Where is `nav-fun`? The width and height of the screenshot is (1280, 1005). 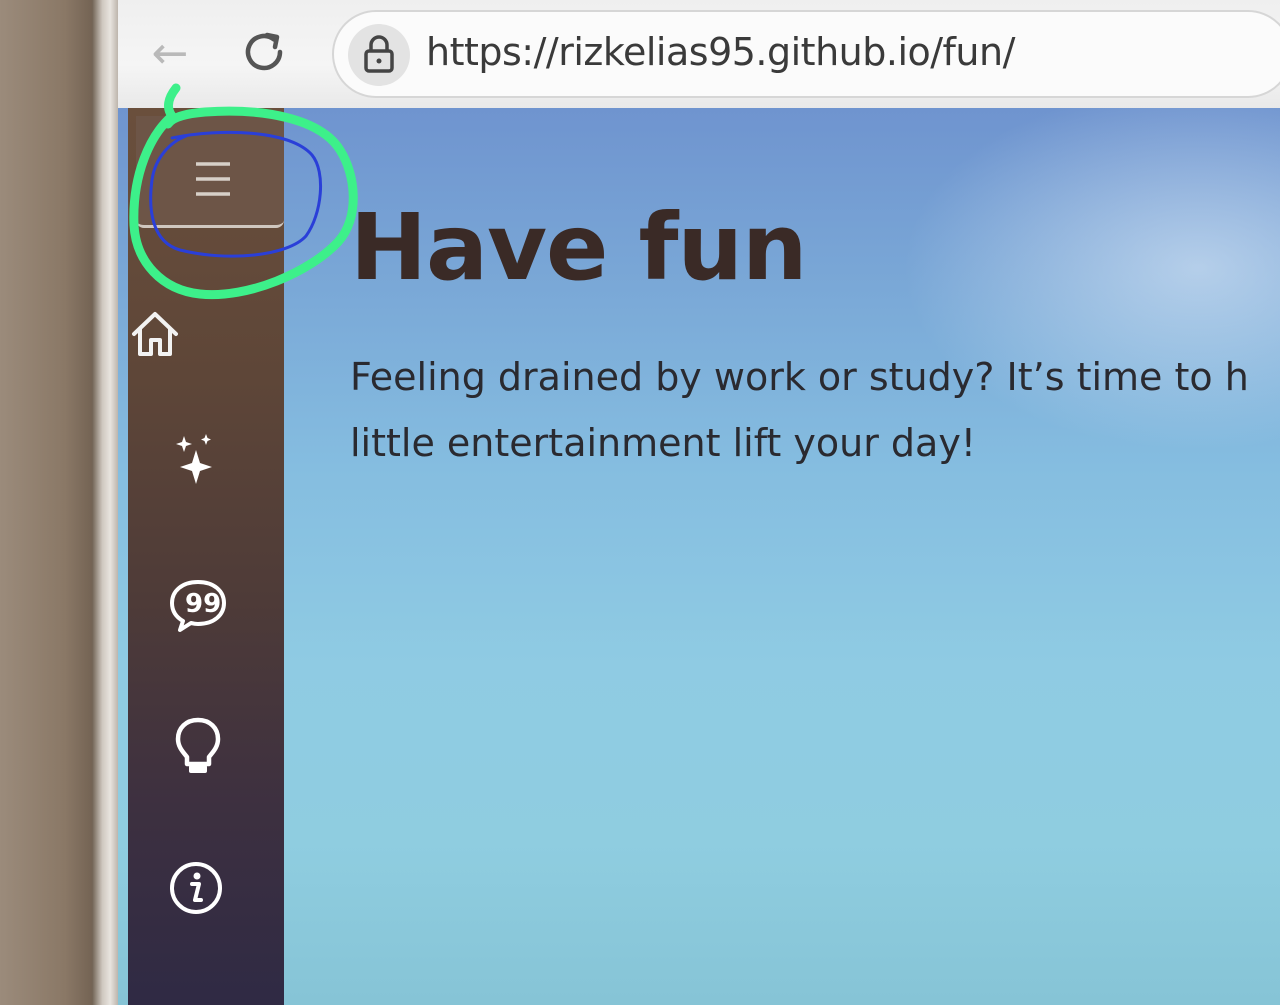 nav-fun is located at coordinates (196, 460).